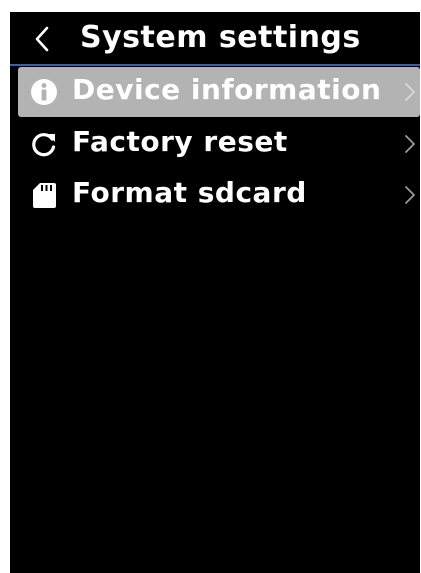  Describe the element at coordinates (180, 141) in the screenshot. I see `menu-item-label: Factory reset` at that location.